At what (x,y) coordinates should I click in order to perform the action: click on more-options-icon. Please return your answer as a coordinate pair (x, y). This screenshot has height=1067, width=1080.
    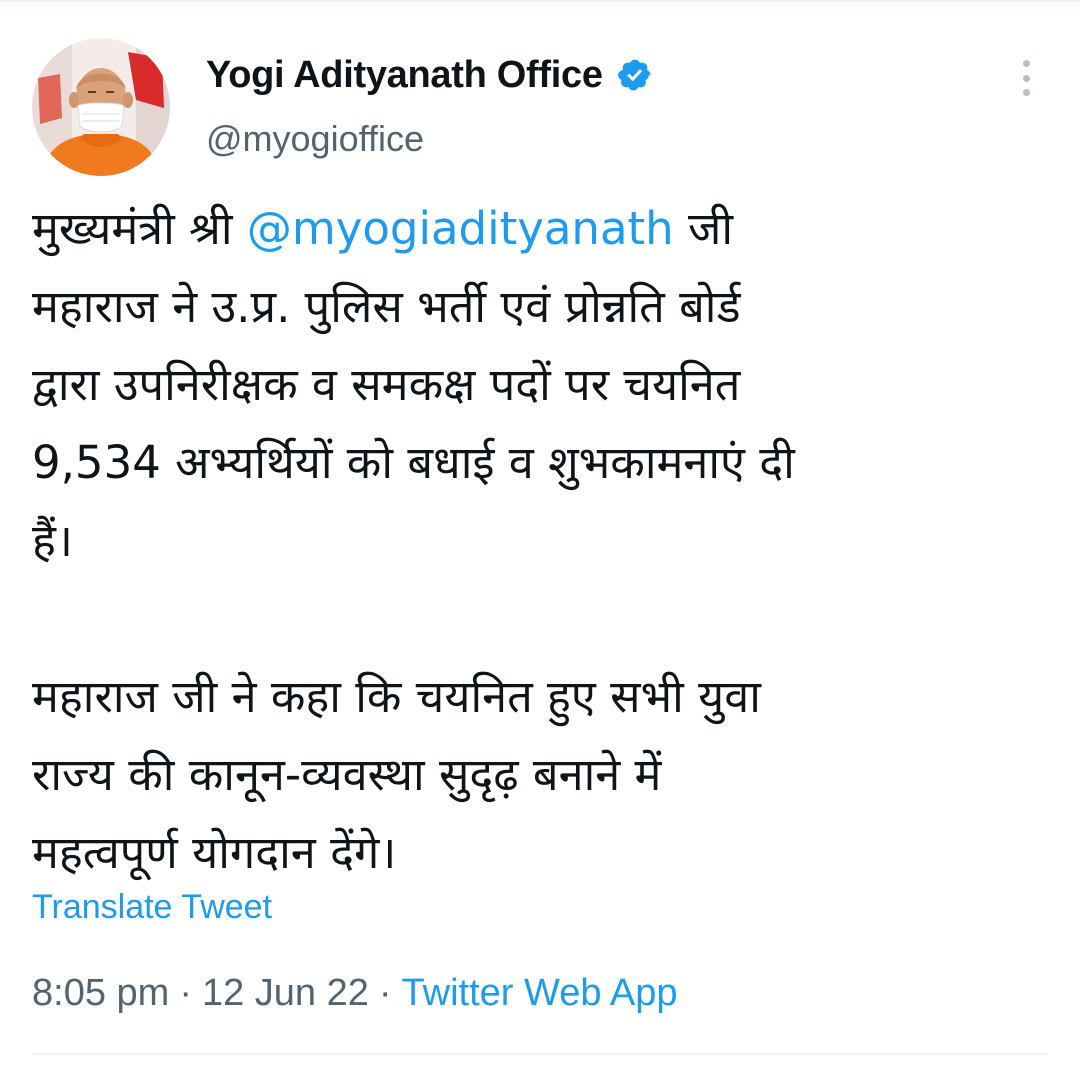
    Looking at the image, I should click on (1026, 78).